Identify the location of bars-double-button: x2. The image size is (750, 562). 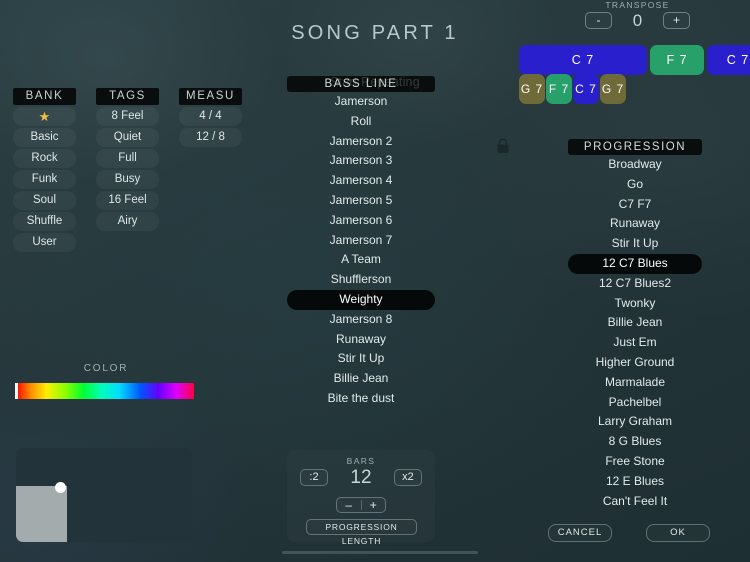
(407, 477).